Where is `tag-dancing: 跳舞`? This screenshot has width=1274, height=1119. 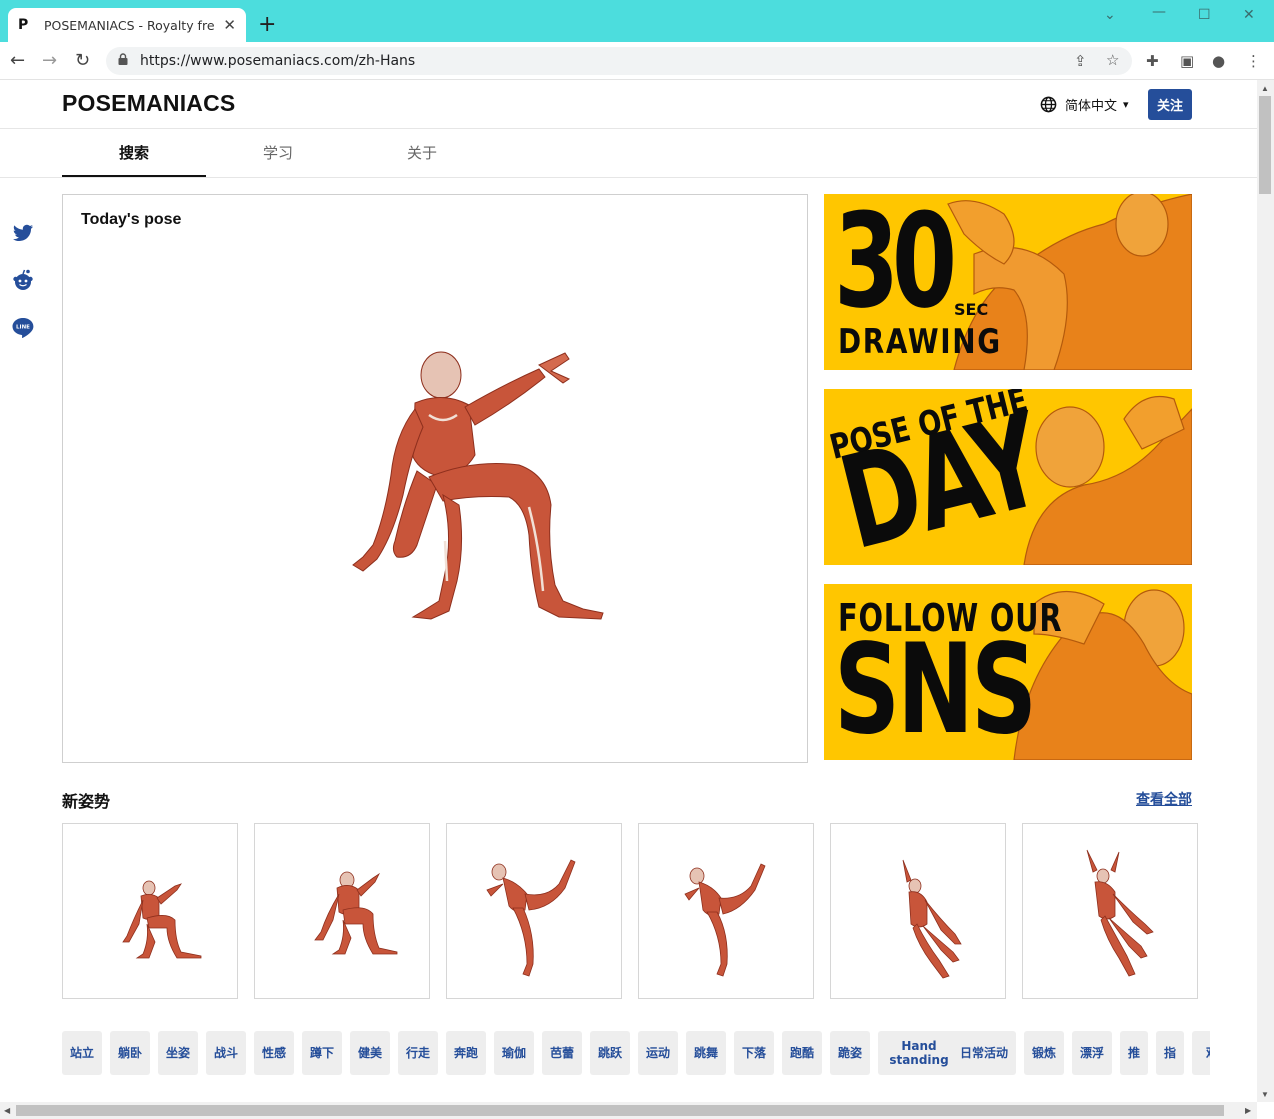 tag-dancing: 跳舞 is located at coordinates (706, 1053).